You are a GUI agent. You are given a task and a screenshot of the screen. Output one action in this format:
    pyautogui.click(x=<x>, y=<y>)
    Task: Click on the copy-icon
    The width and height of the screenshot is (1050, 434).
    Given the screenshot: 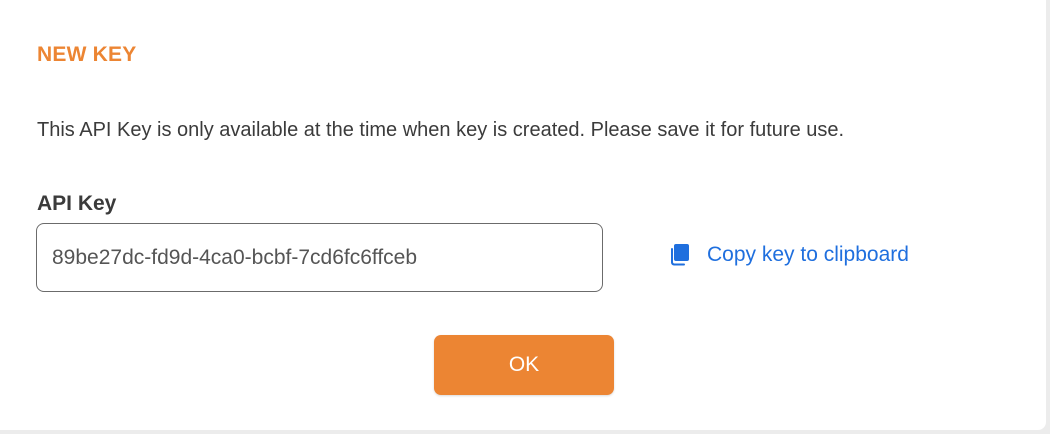 What is the action you would take?
    pyautogui.click(x=680, y=255)
    